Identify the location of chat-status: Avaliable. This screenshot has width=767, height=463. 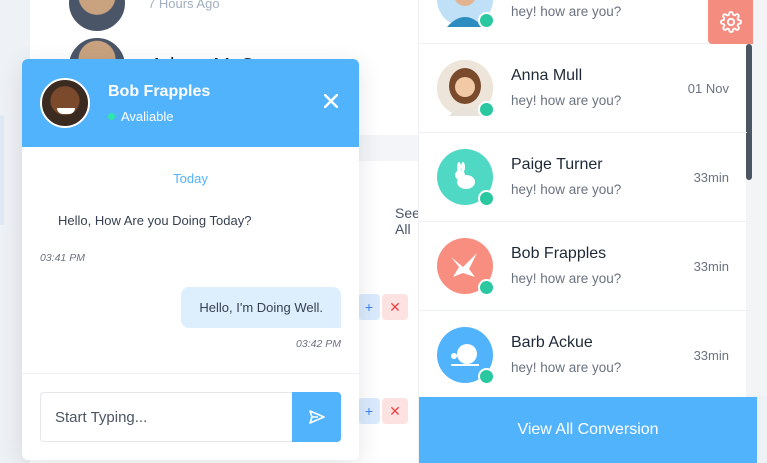
(159, 116).